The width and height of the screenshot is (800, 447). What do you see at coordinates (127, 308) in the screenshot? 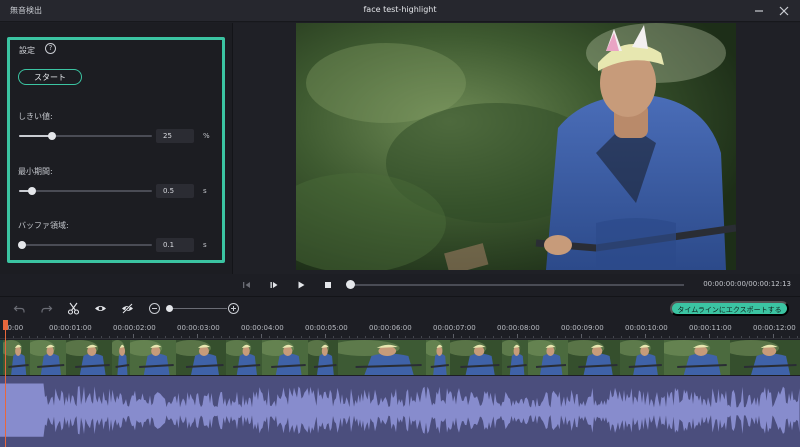
I see `hide-icon` at bounding box center [127, 308].